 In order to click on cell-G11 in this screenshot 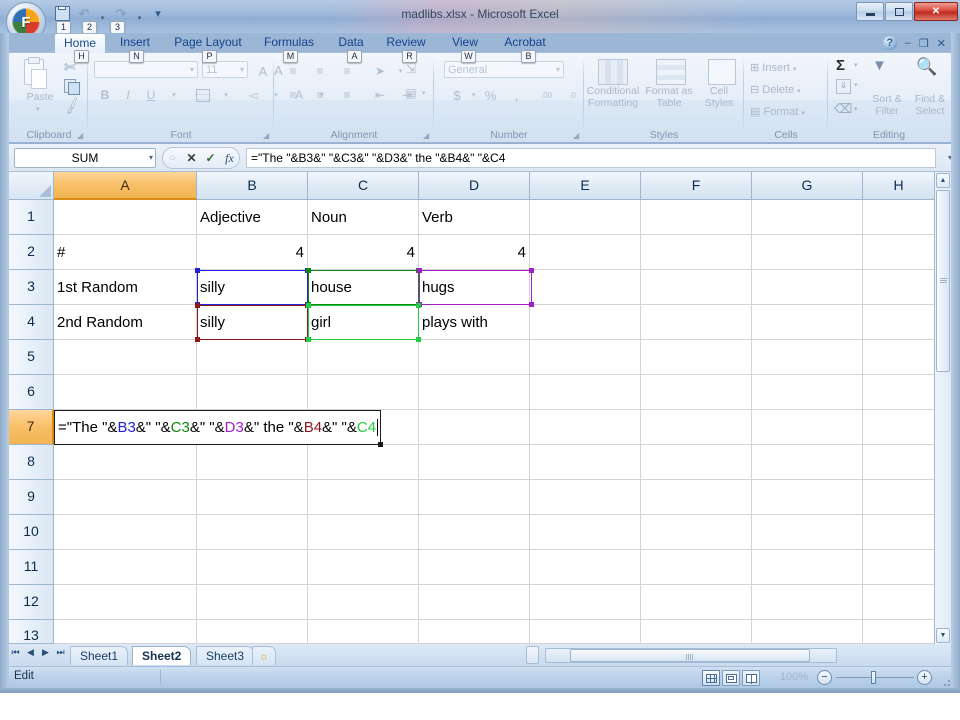, I will do `click(807, 567)`.